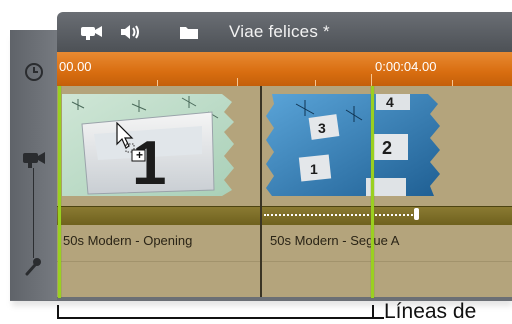 This screenshot has height=324, width=512. Describe the element at coordinates (334, 240) in the screenshot. I see `clip-label-segue-a: 50s Modern - Segue A` at that location.